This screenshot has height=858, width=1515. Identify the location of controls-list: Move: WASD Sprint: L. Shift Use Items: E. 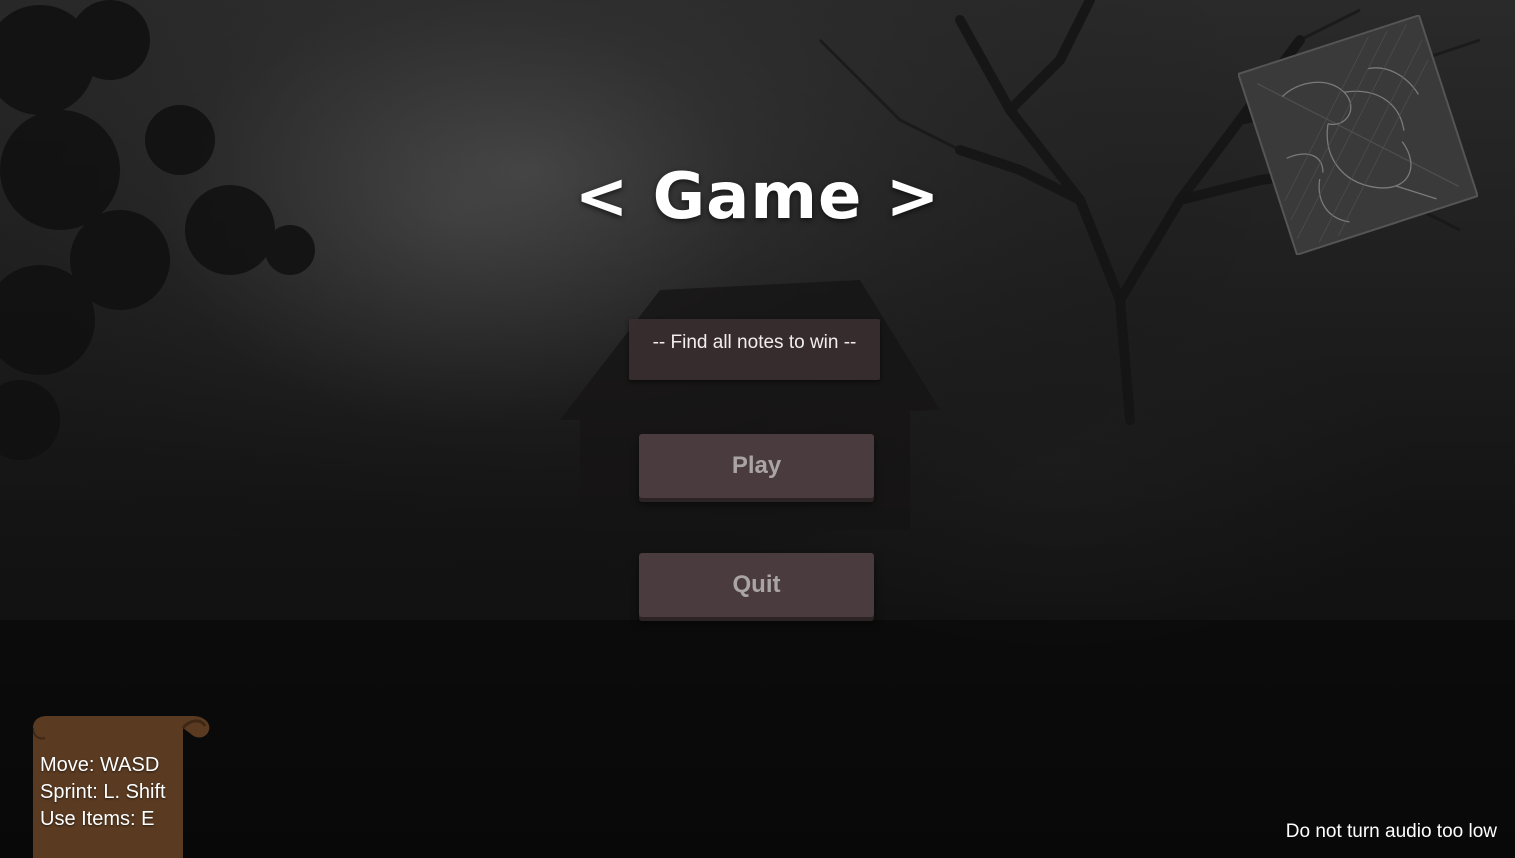
(103, 792).